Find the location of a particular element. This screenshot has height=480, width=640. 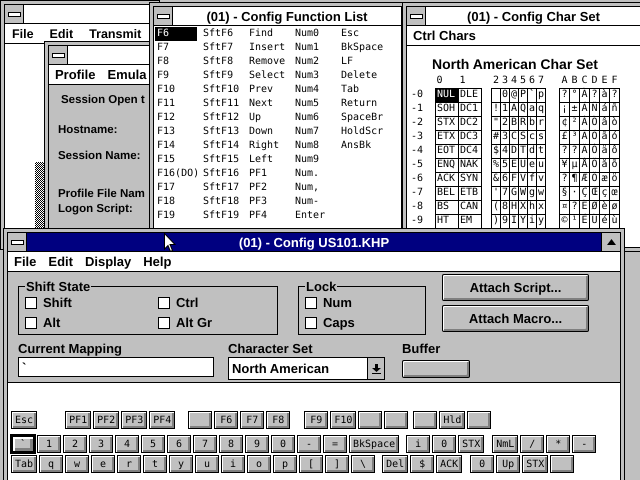

char-cell: V is located at coordinates (523, 179).